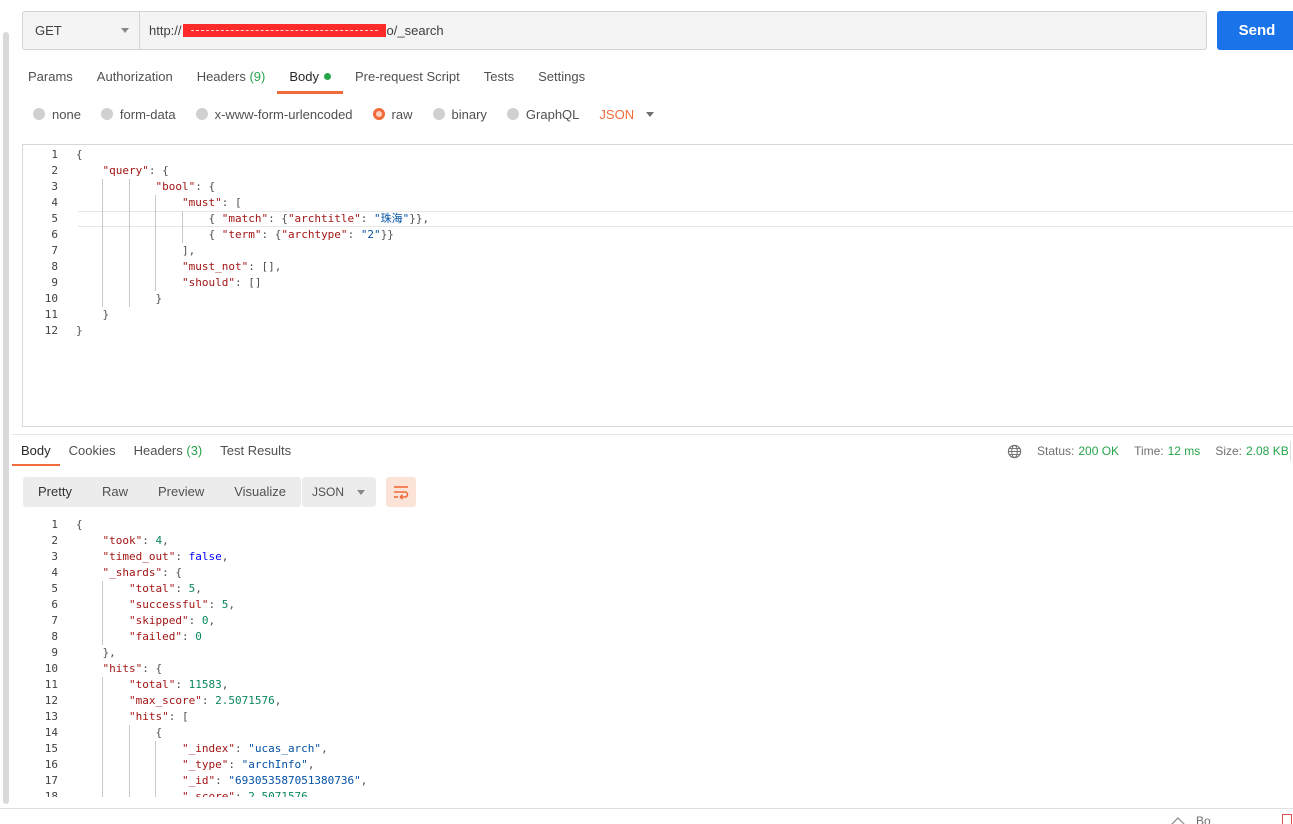 Image resolution: width=1293 pixels, height=824 pixels. I want to click on radio-graphql: GraphQL, so click(543, 114).